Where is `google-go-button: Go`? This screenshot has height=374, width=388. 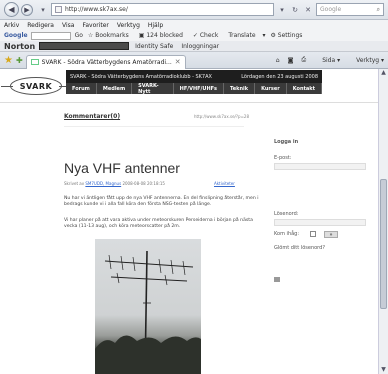 google-go-button: Go is located at coordinates (79, 35).